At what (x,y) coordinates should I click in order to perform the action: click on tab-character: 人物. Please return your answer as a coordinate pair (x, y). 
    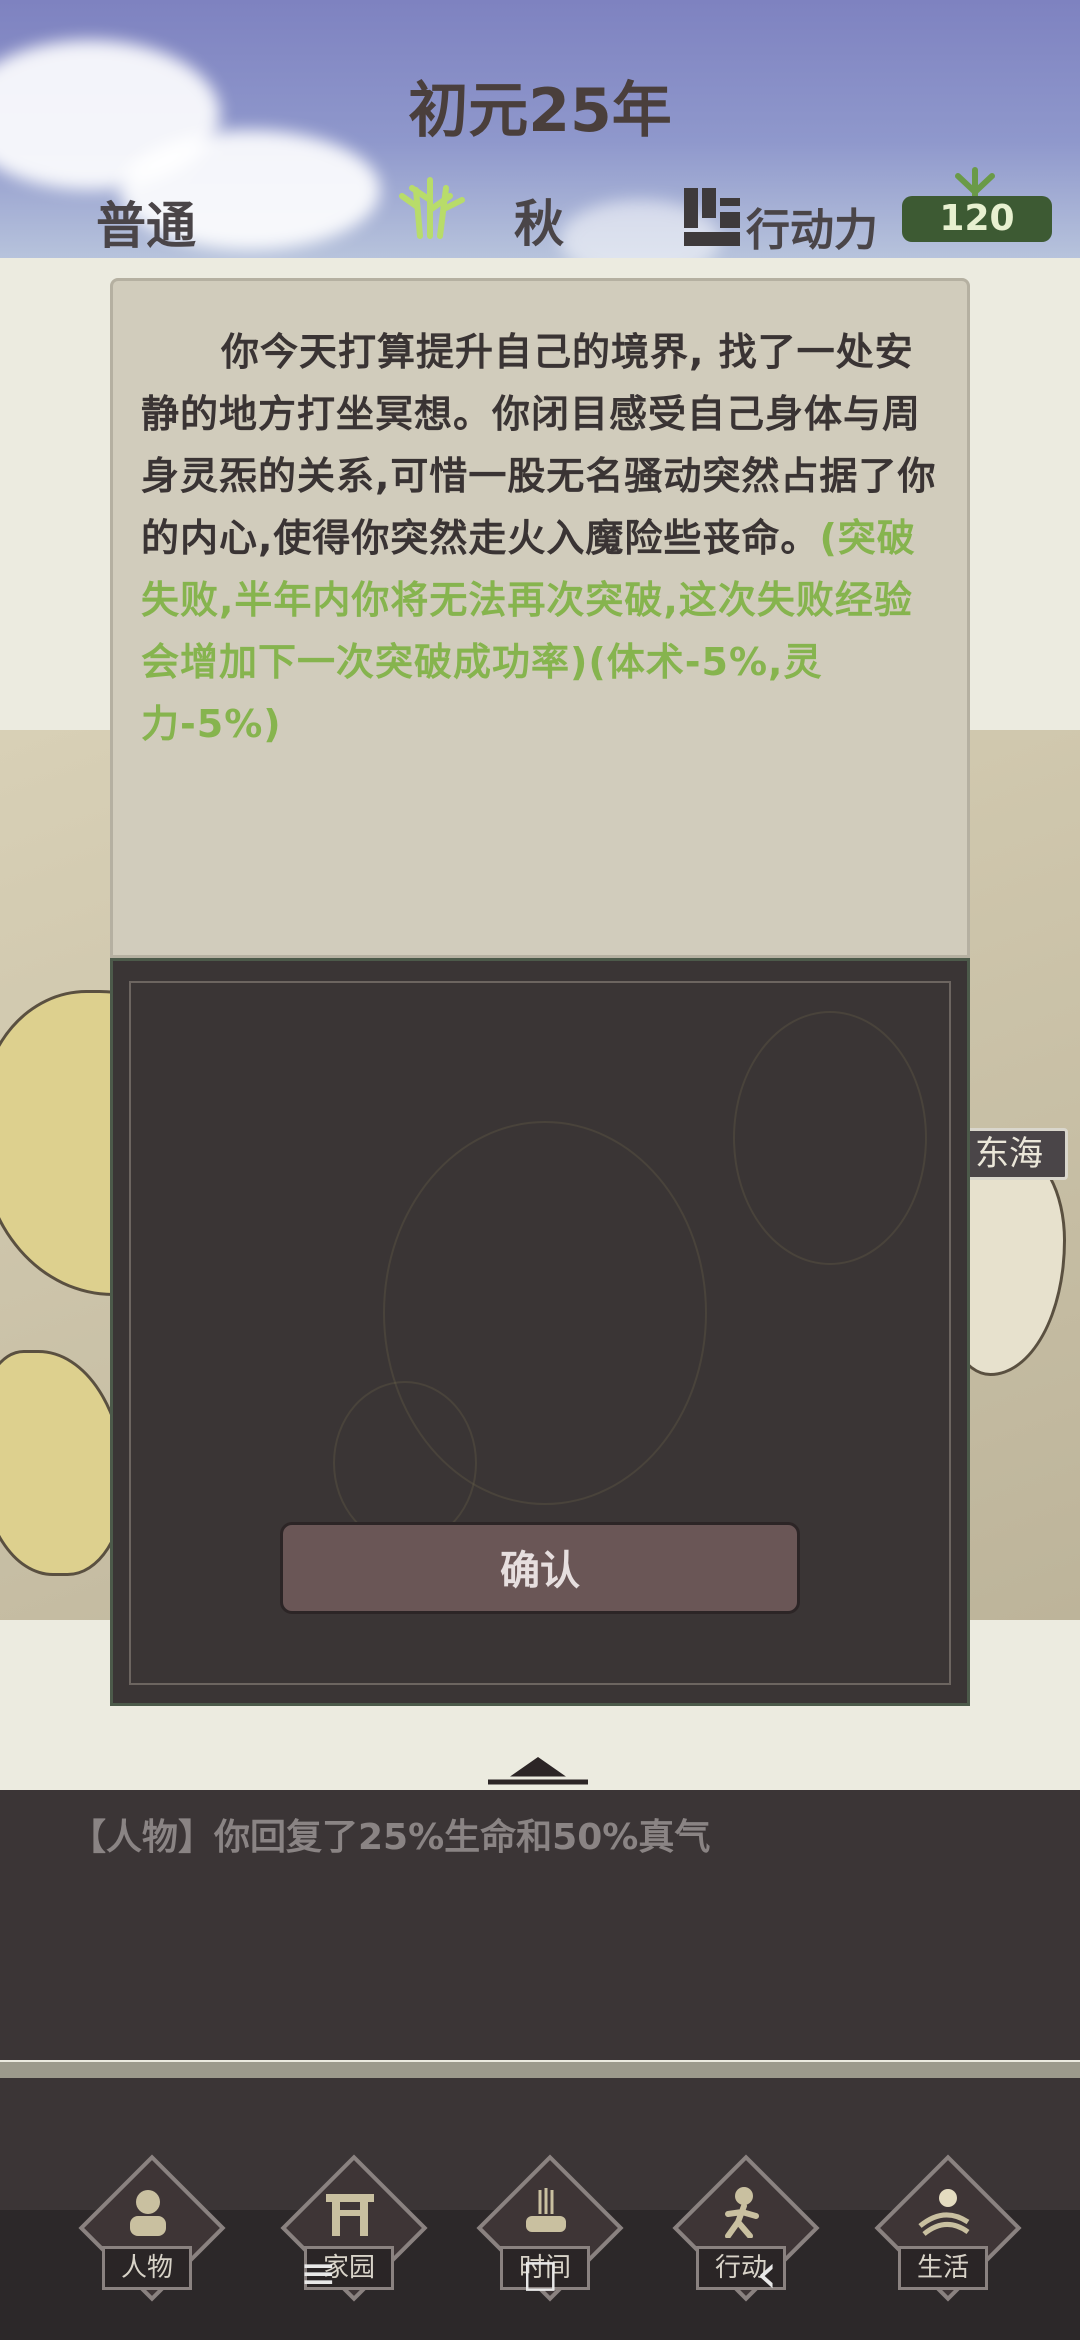
    Looking at the image, I should click on (149, 2231).